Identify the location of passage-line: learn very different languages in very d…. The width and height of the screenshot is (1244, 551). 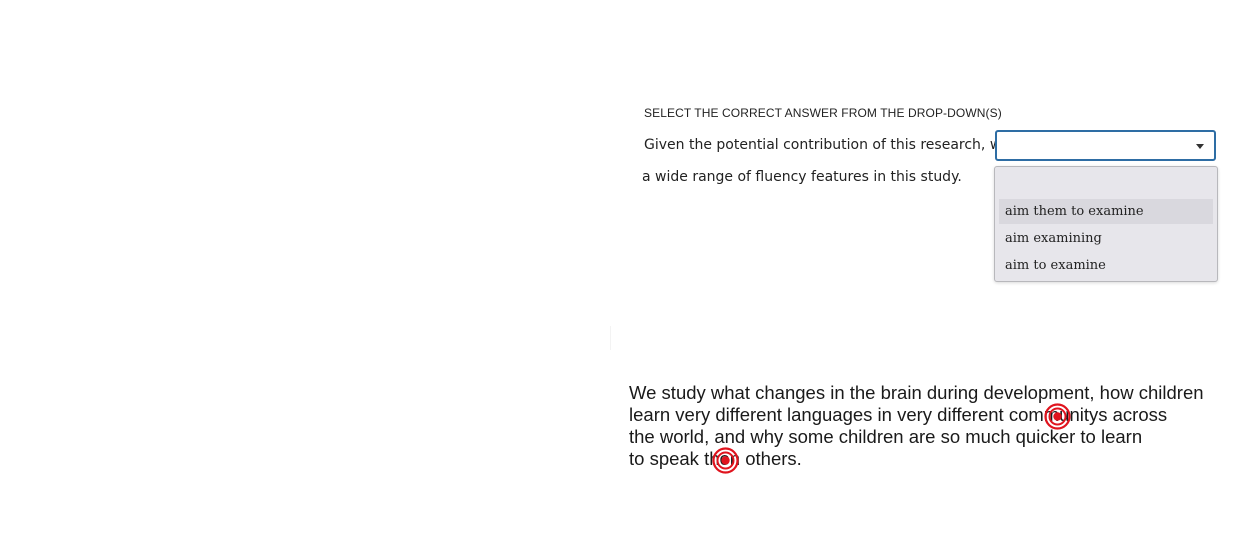
(898, 414).